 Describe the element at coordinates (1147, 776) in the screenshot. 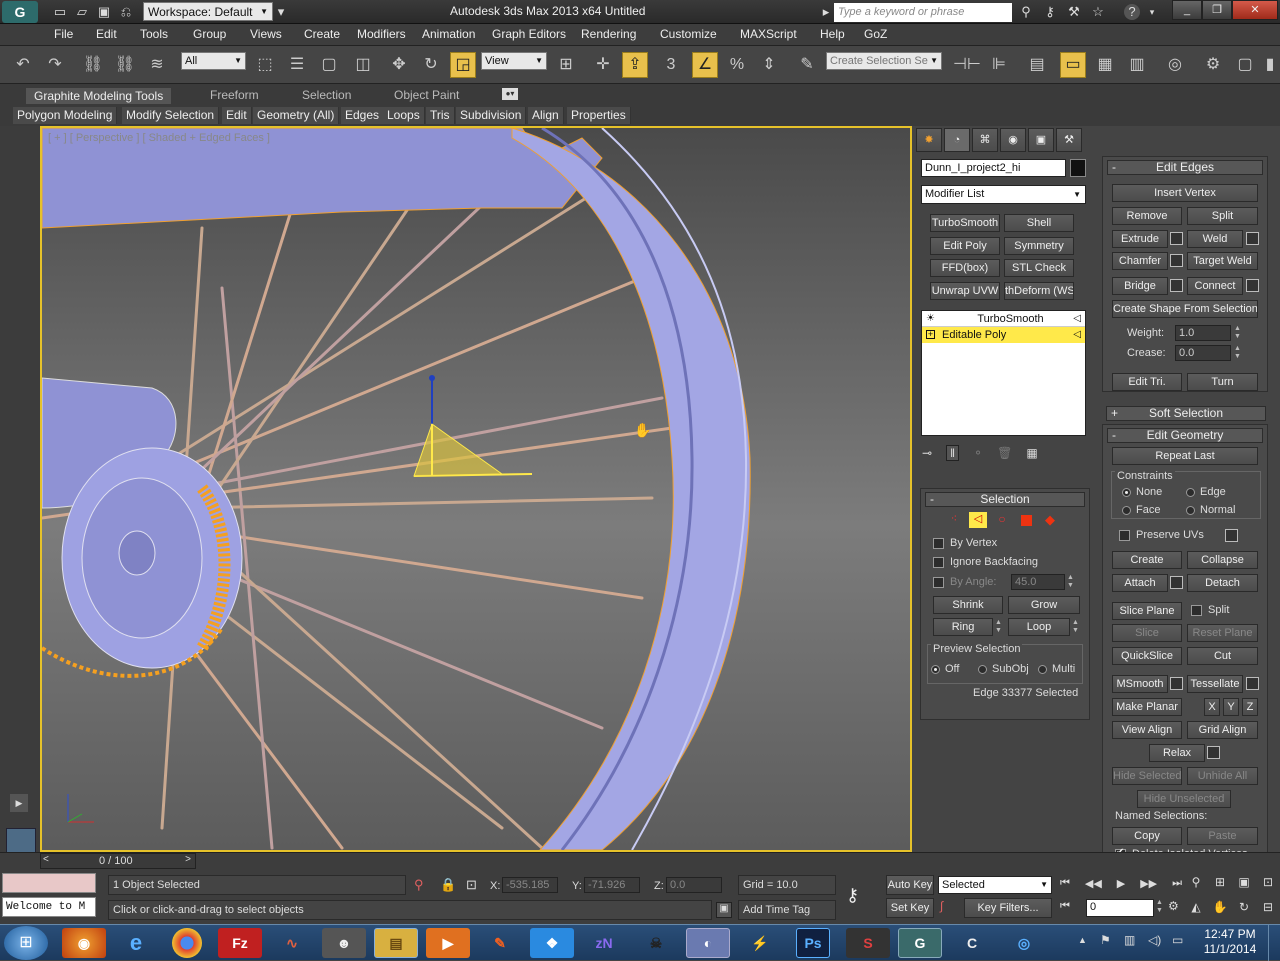

I see `hide-selected-button: Hide Selected` at that location.